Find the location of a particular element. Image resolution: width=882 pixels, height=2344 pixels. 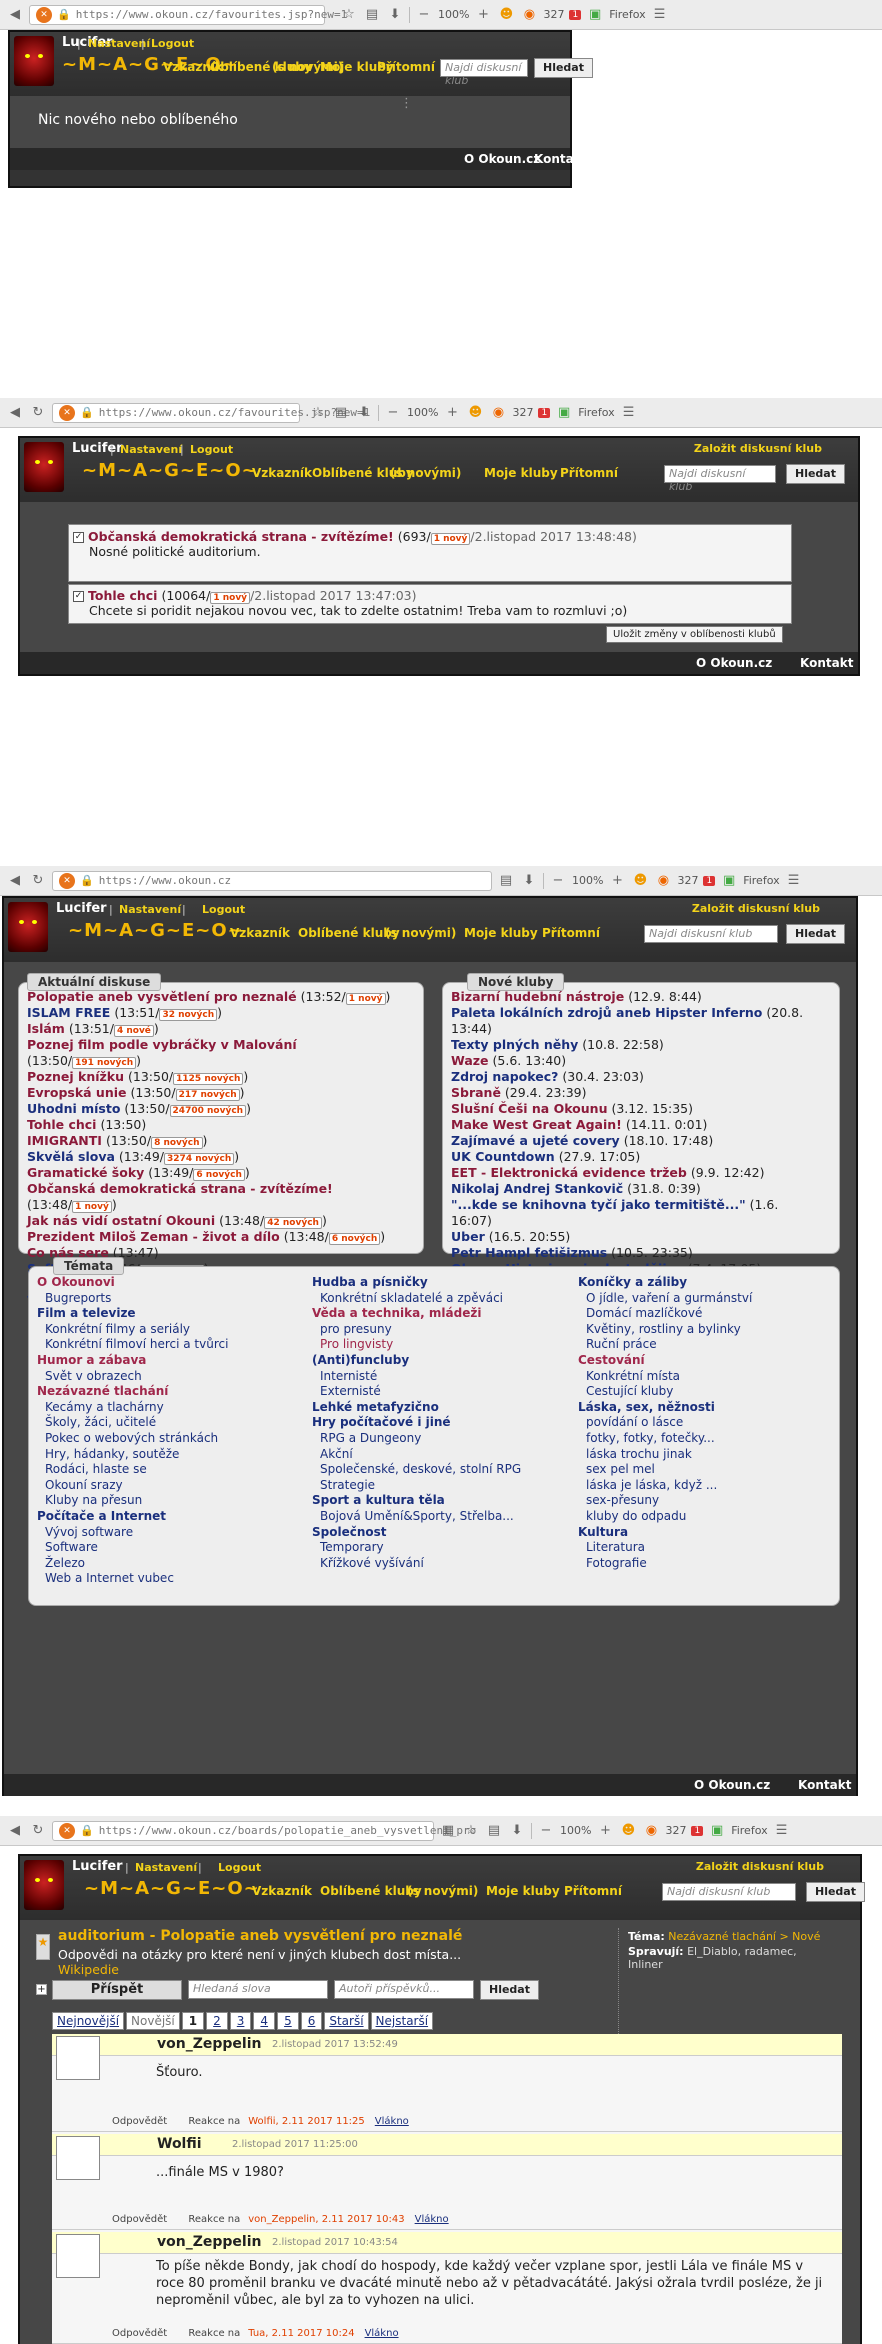

topic-sub-link: Cestující kluby is located at coordinates (665, 1392).